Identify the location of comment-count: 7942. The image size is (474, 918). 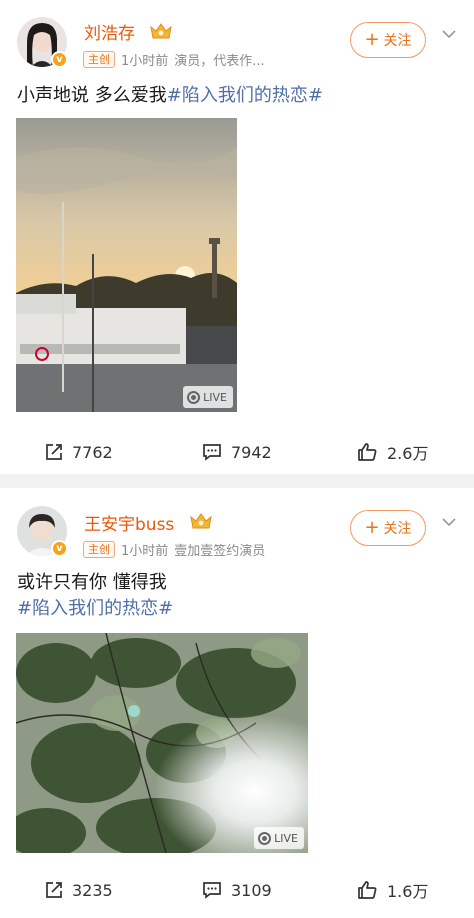
(251, 452).